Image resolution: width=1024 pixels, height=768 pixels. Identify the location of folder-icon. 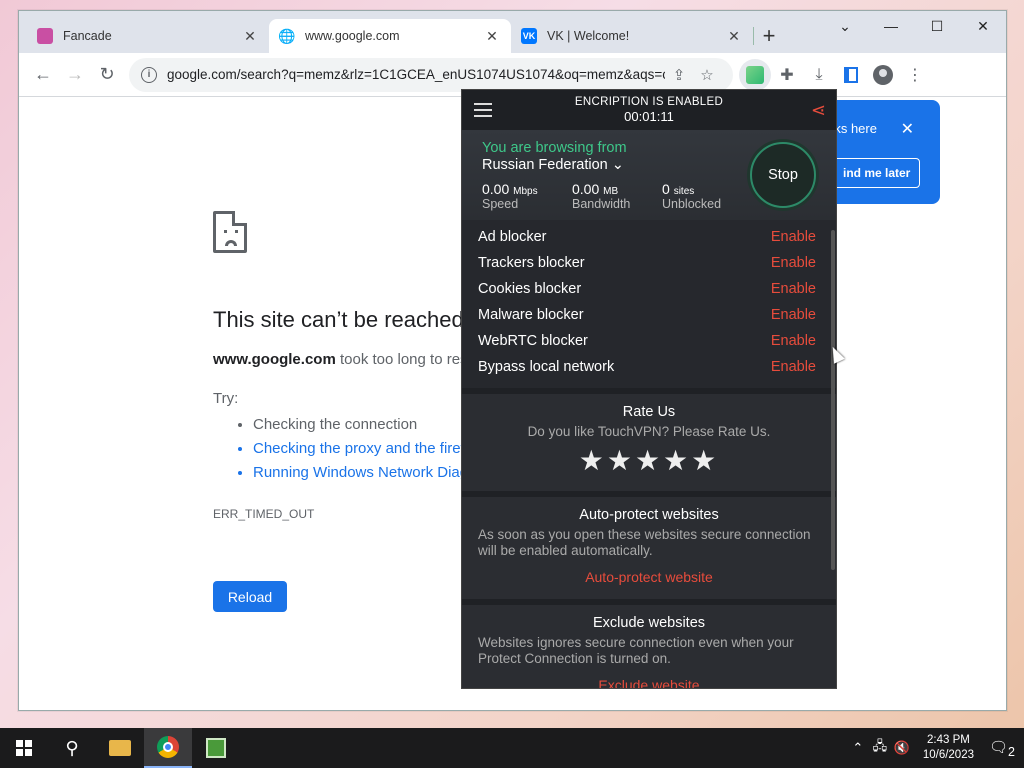
(120, 748).